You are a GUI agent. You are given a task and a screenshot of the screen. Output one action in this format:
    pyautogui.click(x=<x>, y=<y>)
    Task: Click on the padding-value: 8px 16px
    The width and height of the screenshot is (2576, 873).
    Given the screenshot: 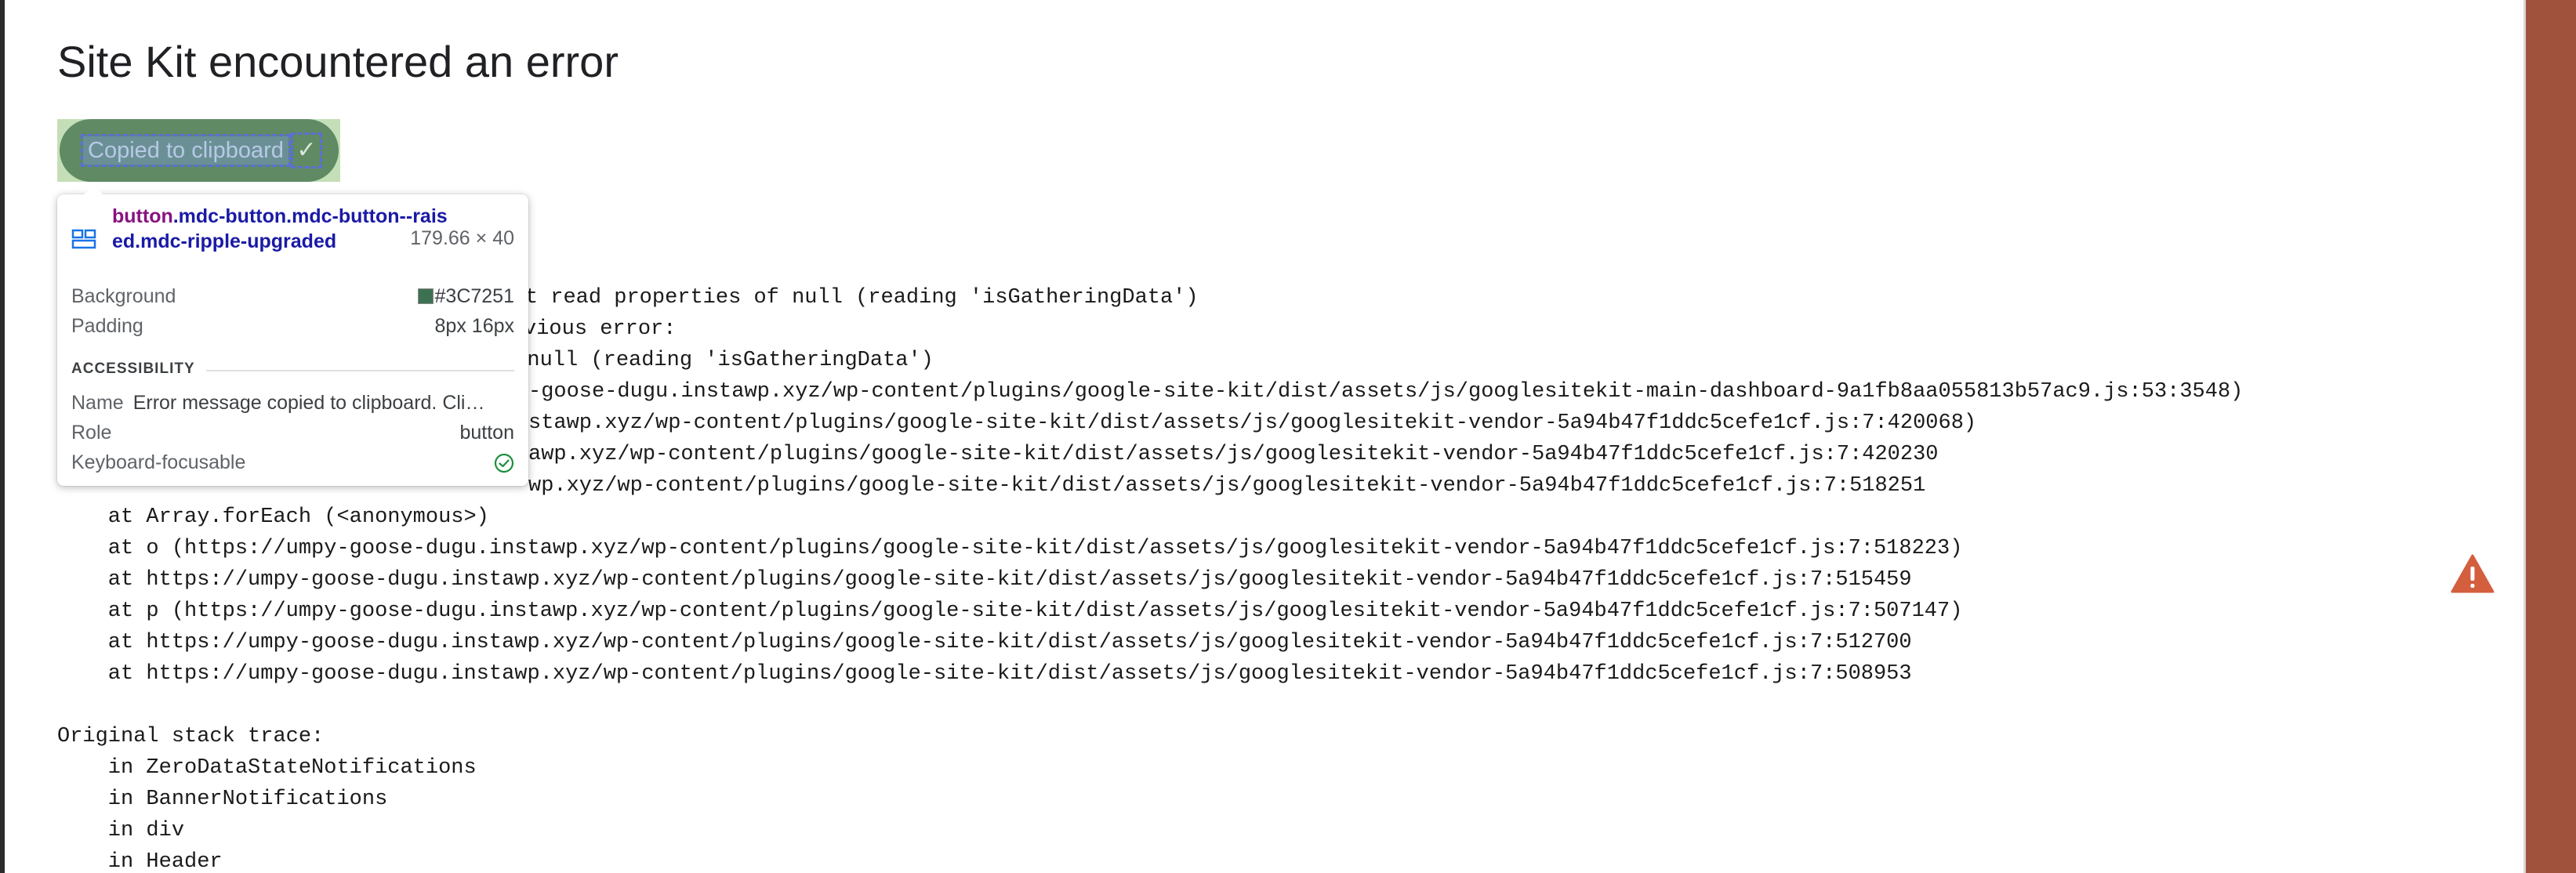 What is the action you would take?
    pyautogui.click(x=474, y=326)
    